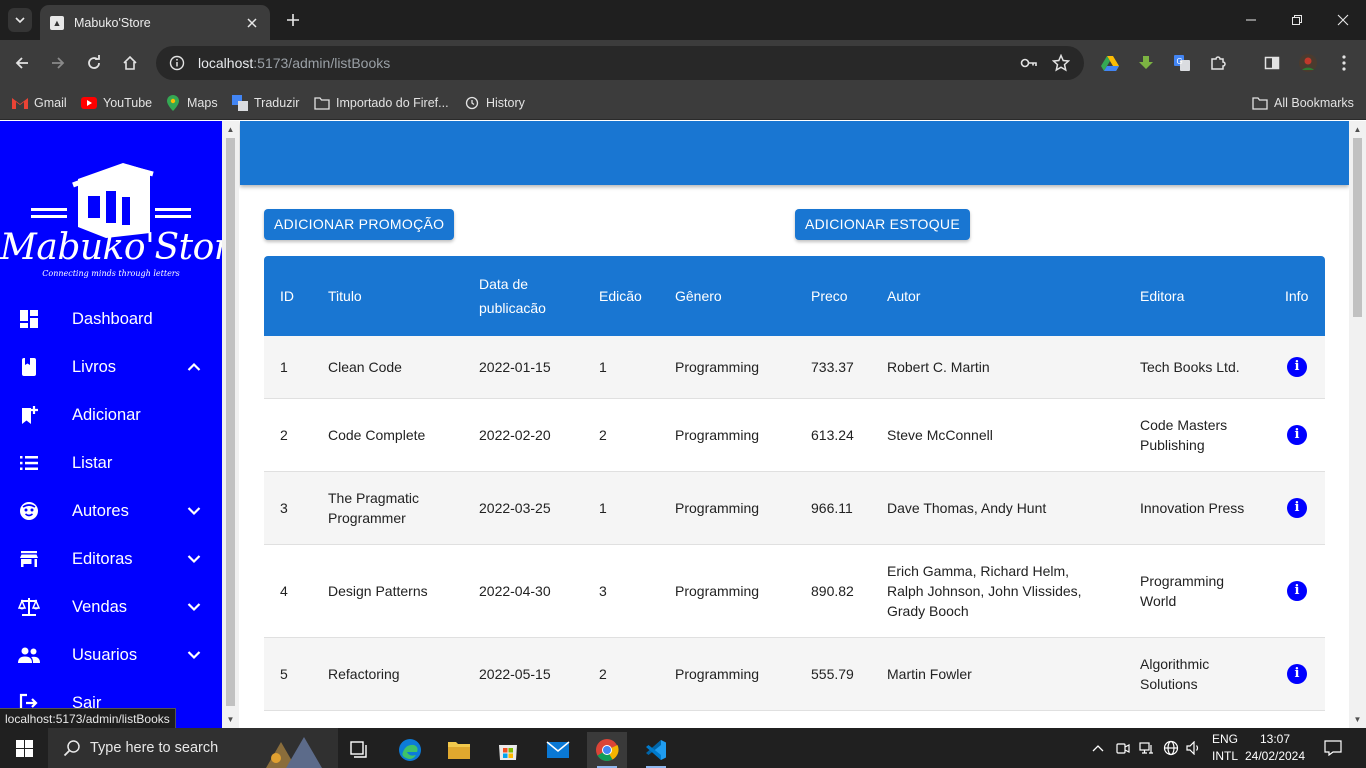 The width and height of the screenshot is (1366, 768). I want to click on edge-browser-icon, so click(410, 750).